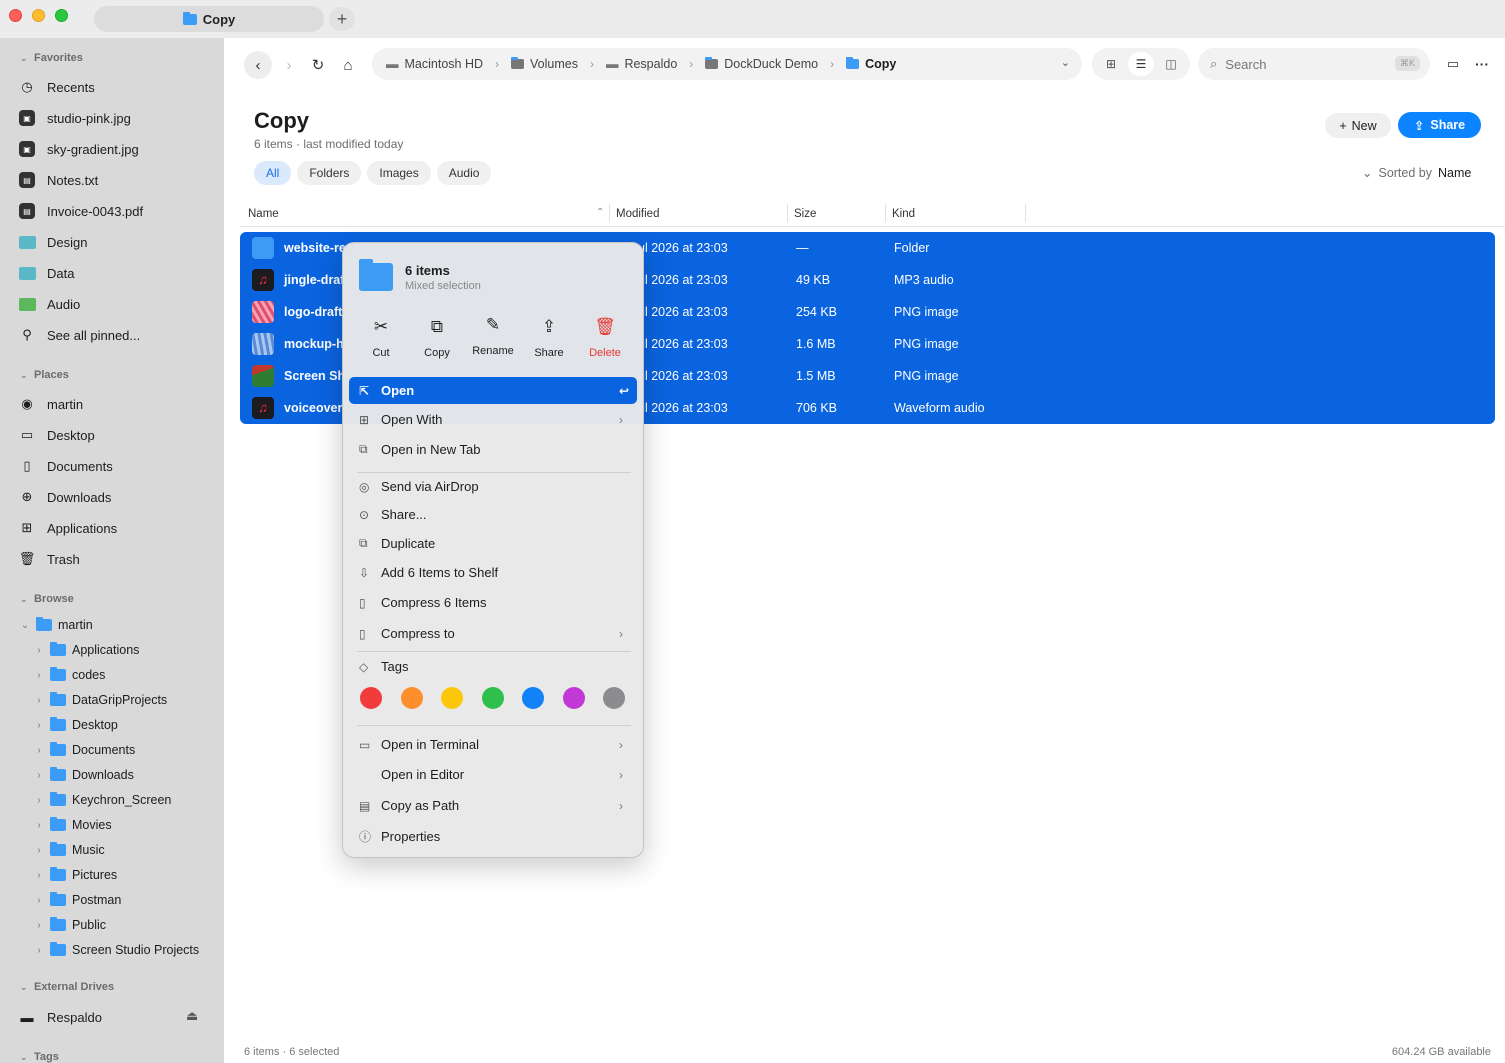  What do you see at coordinates (549, 338) in the screenshot?
I see `share-action-button: ⇪ Share` at bounding box center [549, 338].